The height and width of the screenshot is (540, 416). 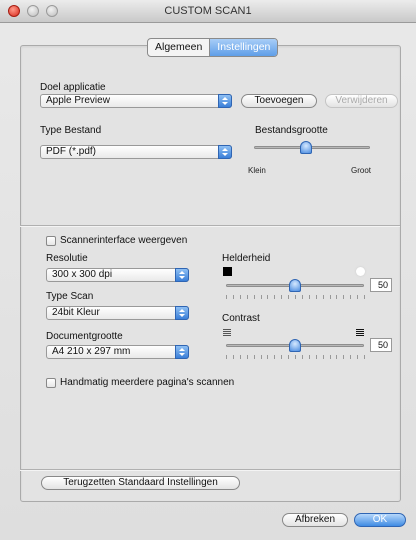 I want to click on contrast-slider-knob, so click(x=295, y=345).